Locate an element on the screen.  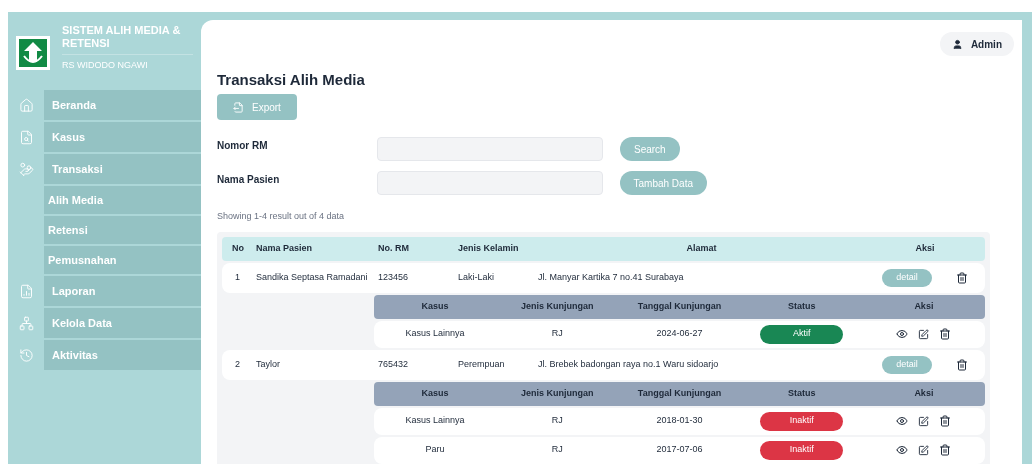
hospital-name: RS WIDODO NGAWI is located at coordinates (105, 65).